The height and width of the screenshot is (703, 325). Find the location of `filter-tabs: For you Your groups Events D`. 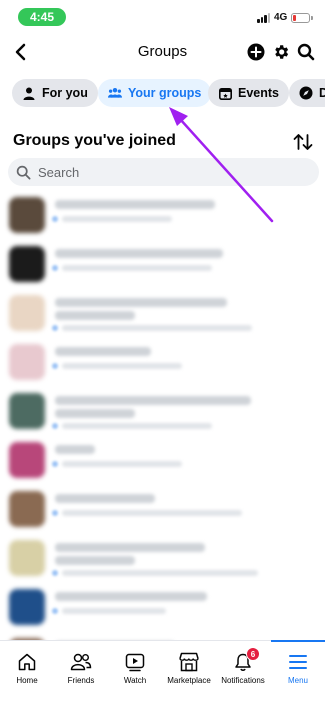

filter-tabs: For you Your groups Events D is located at coordinates (168, 93).